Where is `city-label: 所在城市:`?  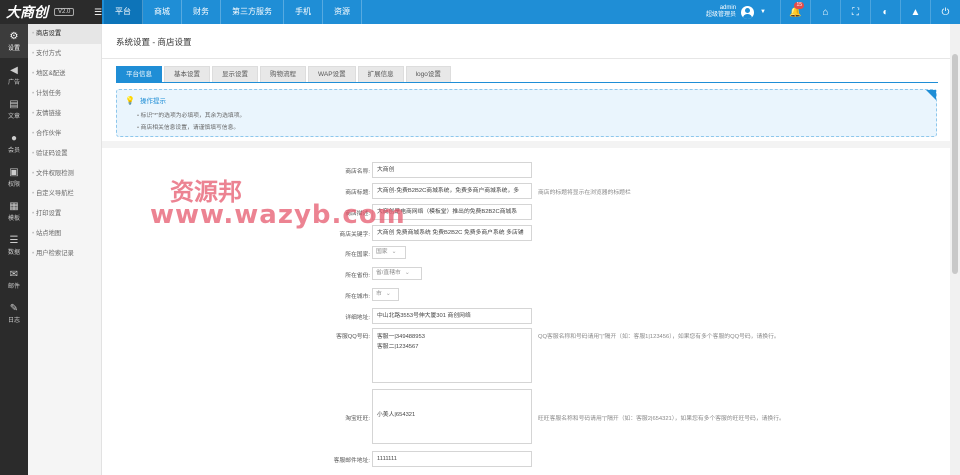 city-label: 所在城市: is located at coordinates (357, 297).